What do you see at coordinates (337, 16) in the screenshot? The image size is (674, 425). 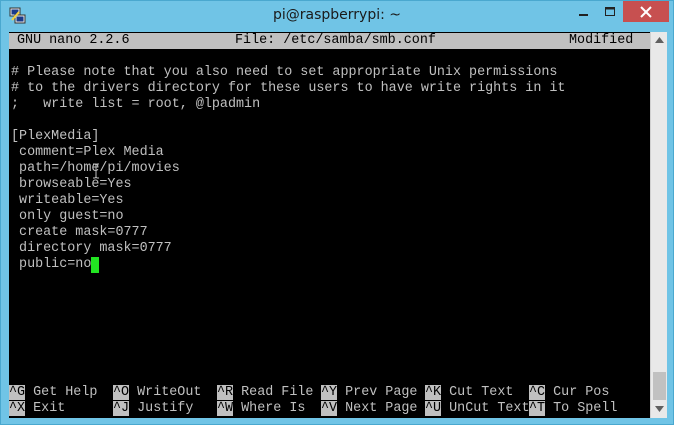 I see `title-bar: pi@raspberrypi: ~` at bounding box center [337, 16].